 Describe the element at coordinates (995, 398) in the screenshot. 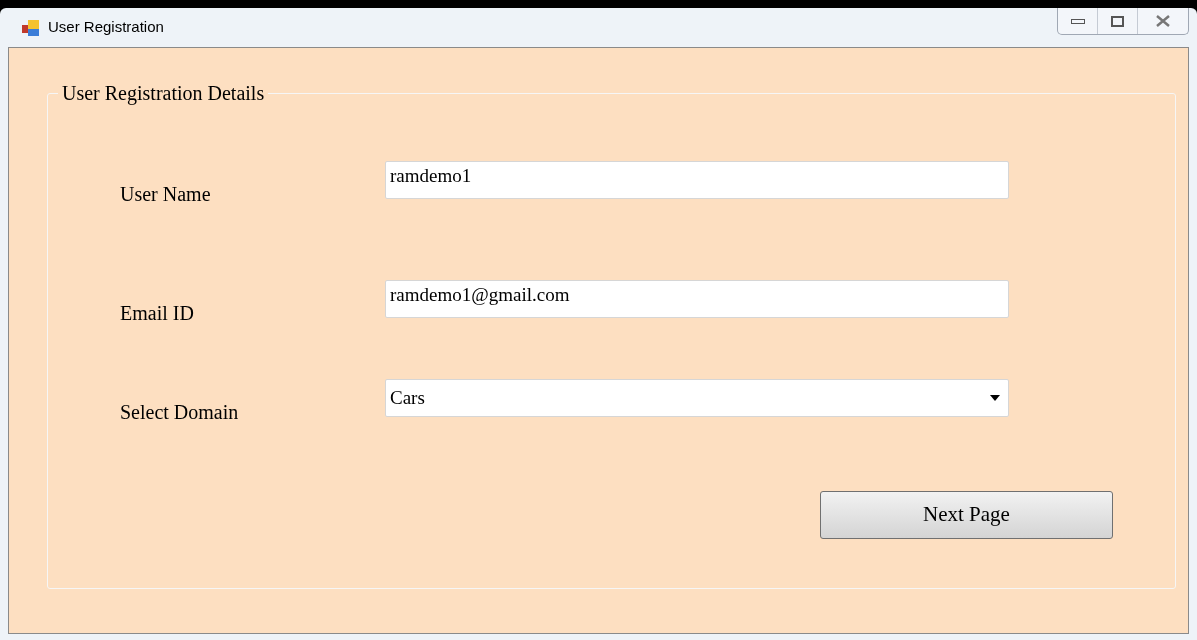

I see `dropdown-caret-icon` at that location.